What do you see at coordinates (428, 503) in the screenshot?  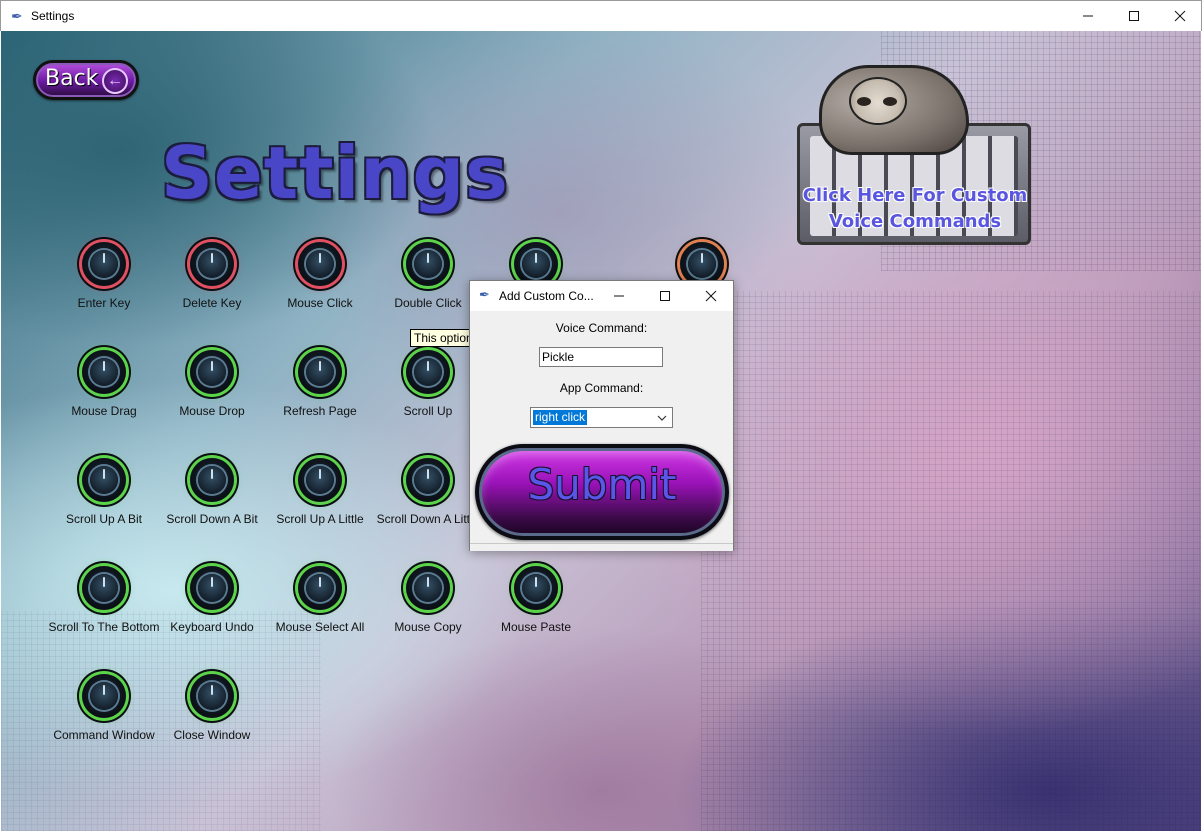 I see `command-toggle: Scroll Down A Little` at bounding box center [428, 503].